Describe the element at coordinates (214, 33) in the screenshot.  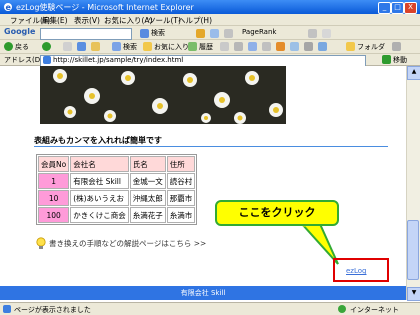
I see `info-icon` at that location.